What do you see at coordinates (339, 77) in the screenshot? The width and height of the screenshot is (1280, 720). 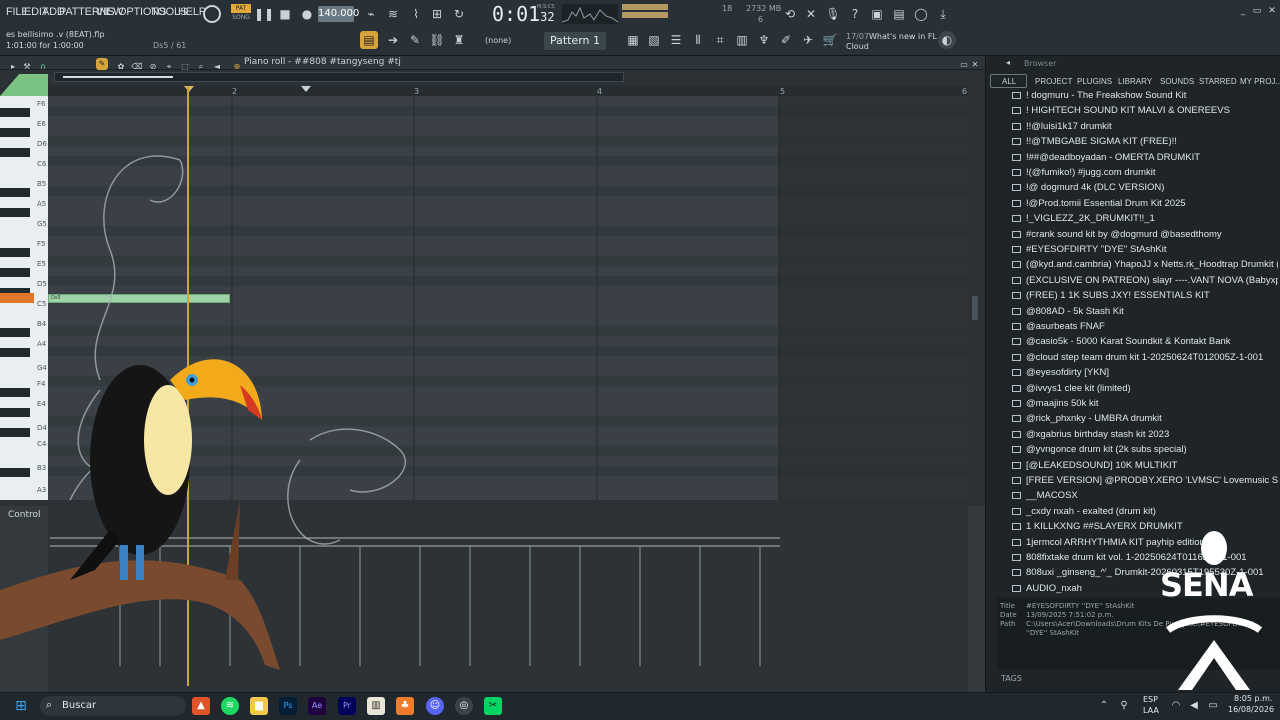 I see `horizontal-scrollbar` at bounding box center [339, 77].